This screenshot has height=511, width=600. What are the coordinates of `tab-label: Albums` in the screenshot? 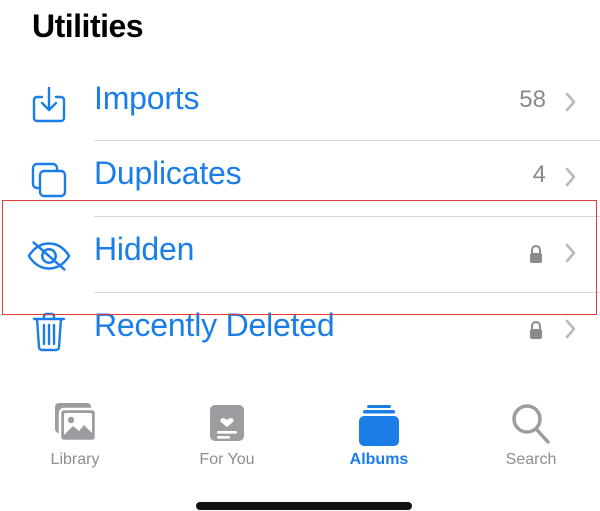 It's located at (379, 459).